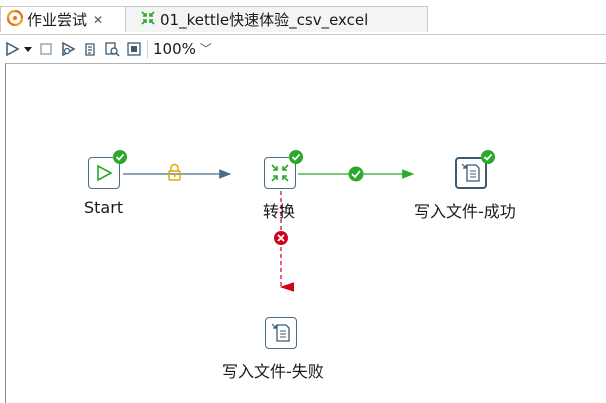  What do you see at coordinates (273, 371) in the screenshot?
I see `node-label-write-fail: 写入文件-失败` at bounding box center [273, 371].